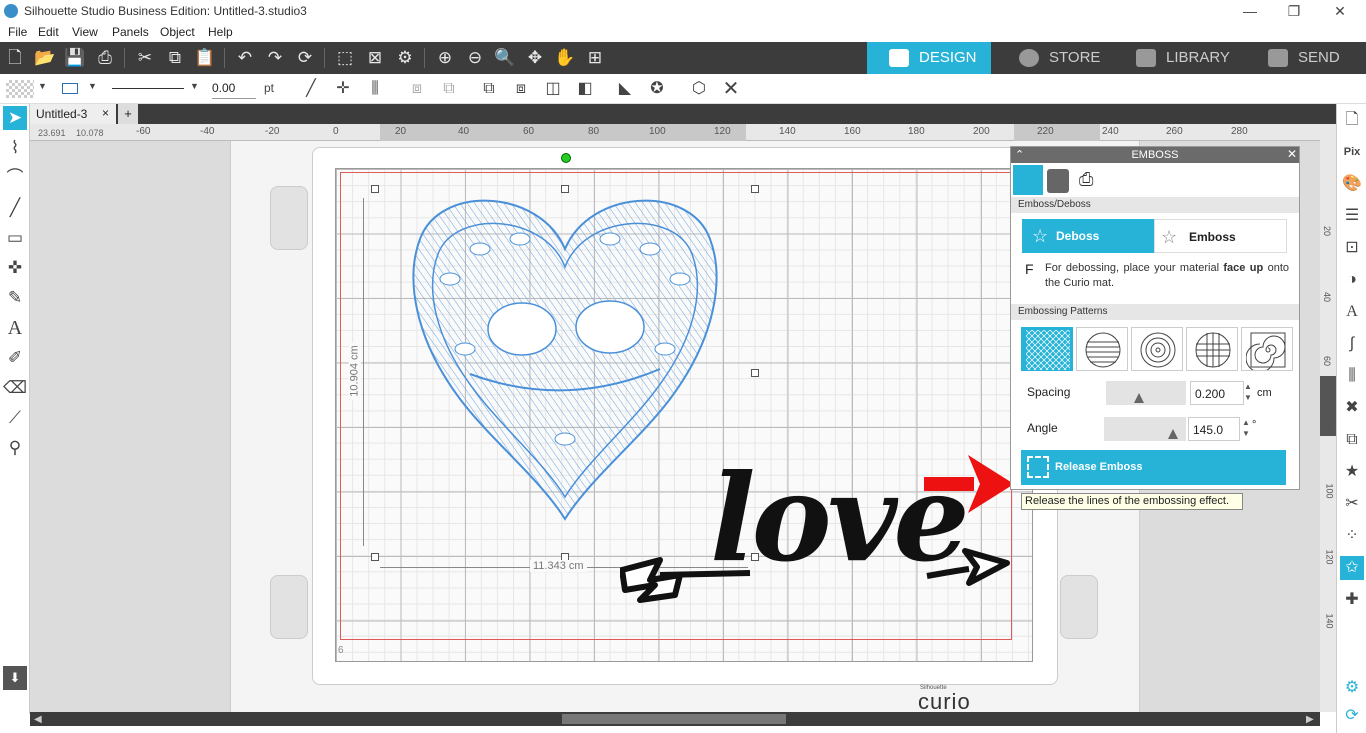  I want to click on compound-icon: ⧉, so click(489, 89).